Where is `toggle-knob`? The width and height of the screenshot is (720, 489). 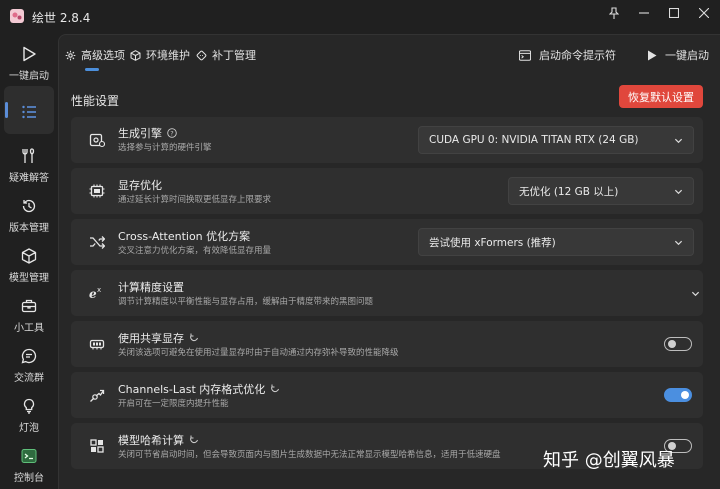 toggle-knob is located at coordinates (685, 395).